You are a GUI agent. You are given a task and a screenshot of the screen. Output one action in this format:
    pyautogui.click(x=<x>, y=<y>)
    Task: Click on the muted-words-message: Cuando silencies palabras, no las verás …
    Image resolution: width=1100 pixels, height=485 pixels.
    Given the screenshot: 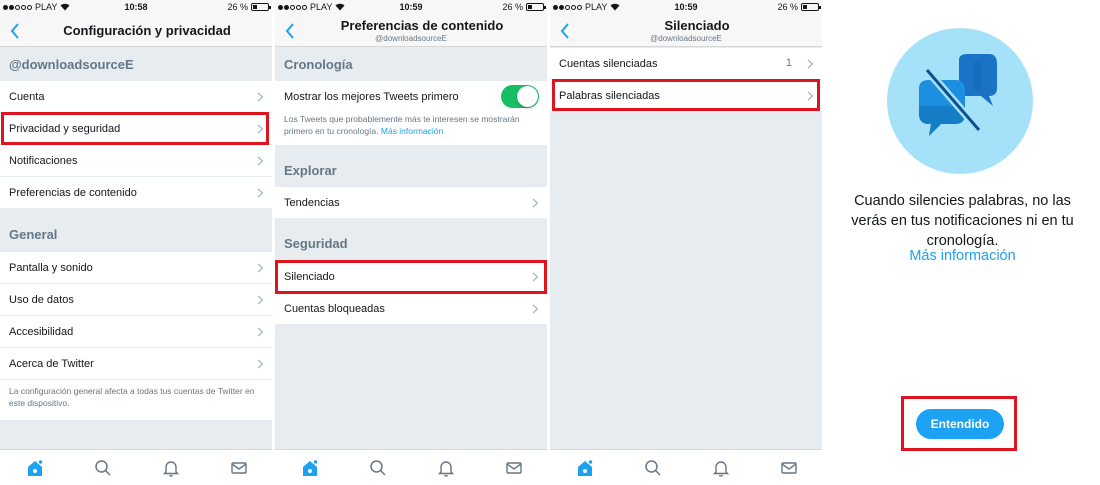 What is the action you would take?
    pyautogui.click(x=962, y=221)
    